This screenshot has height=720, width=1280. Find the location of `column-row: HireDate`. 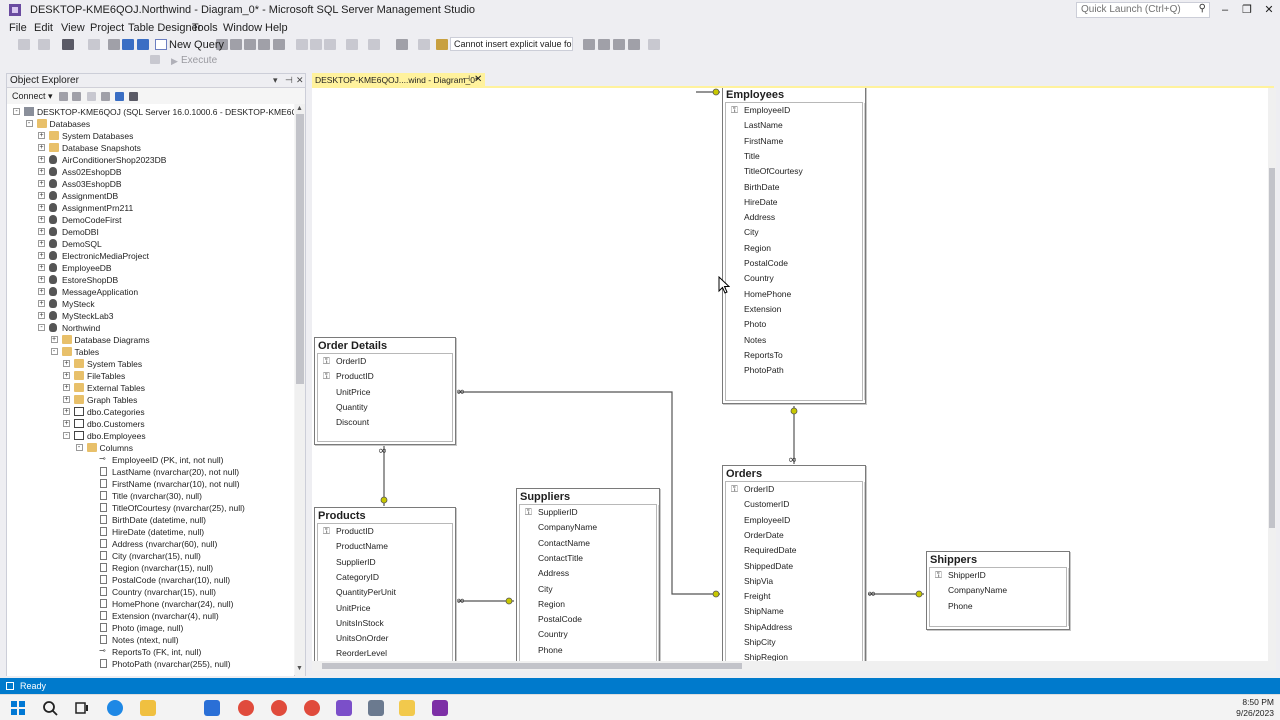

column-row: HireDate is located at coordinates (795, 202).